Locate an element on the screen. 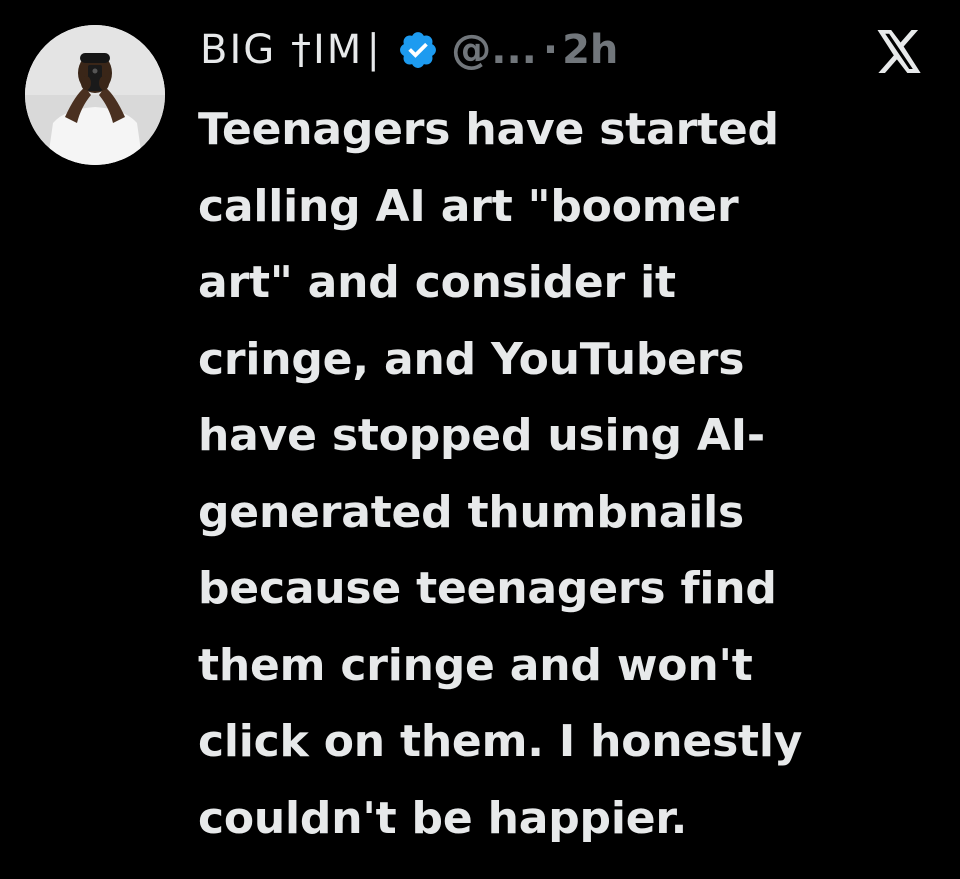 Image resolution: width=960 pixels, height=879 pixels. verified-badge-icon is located at coordinates (418, 50).